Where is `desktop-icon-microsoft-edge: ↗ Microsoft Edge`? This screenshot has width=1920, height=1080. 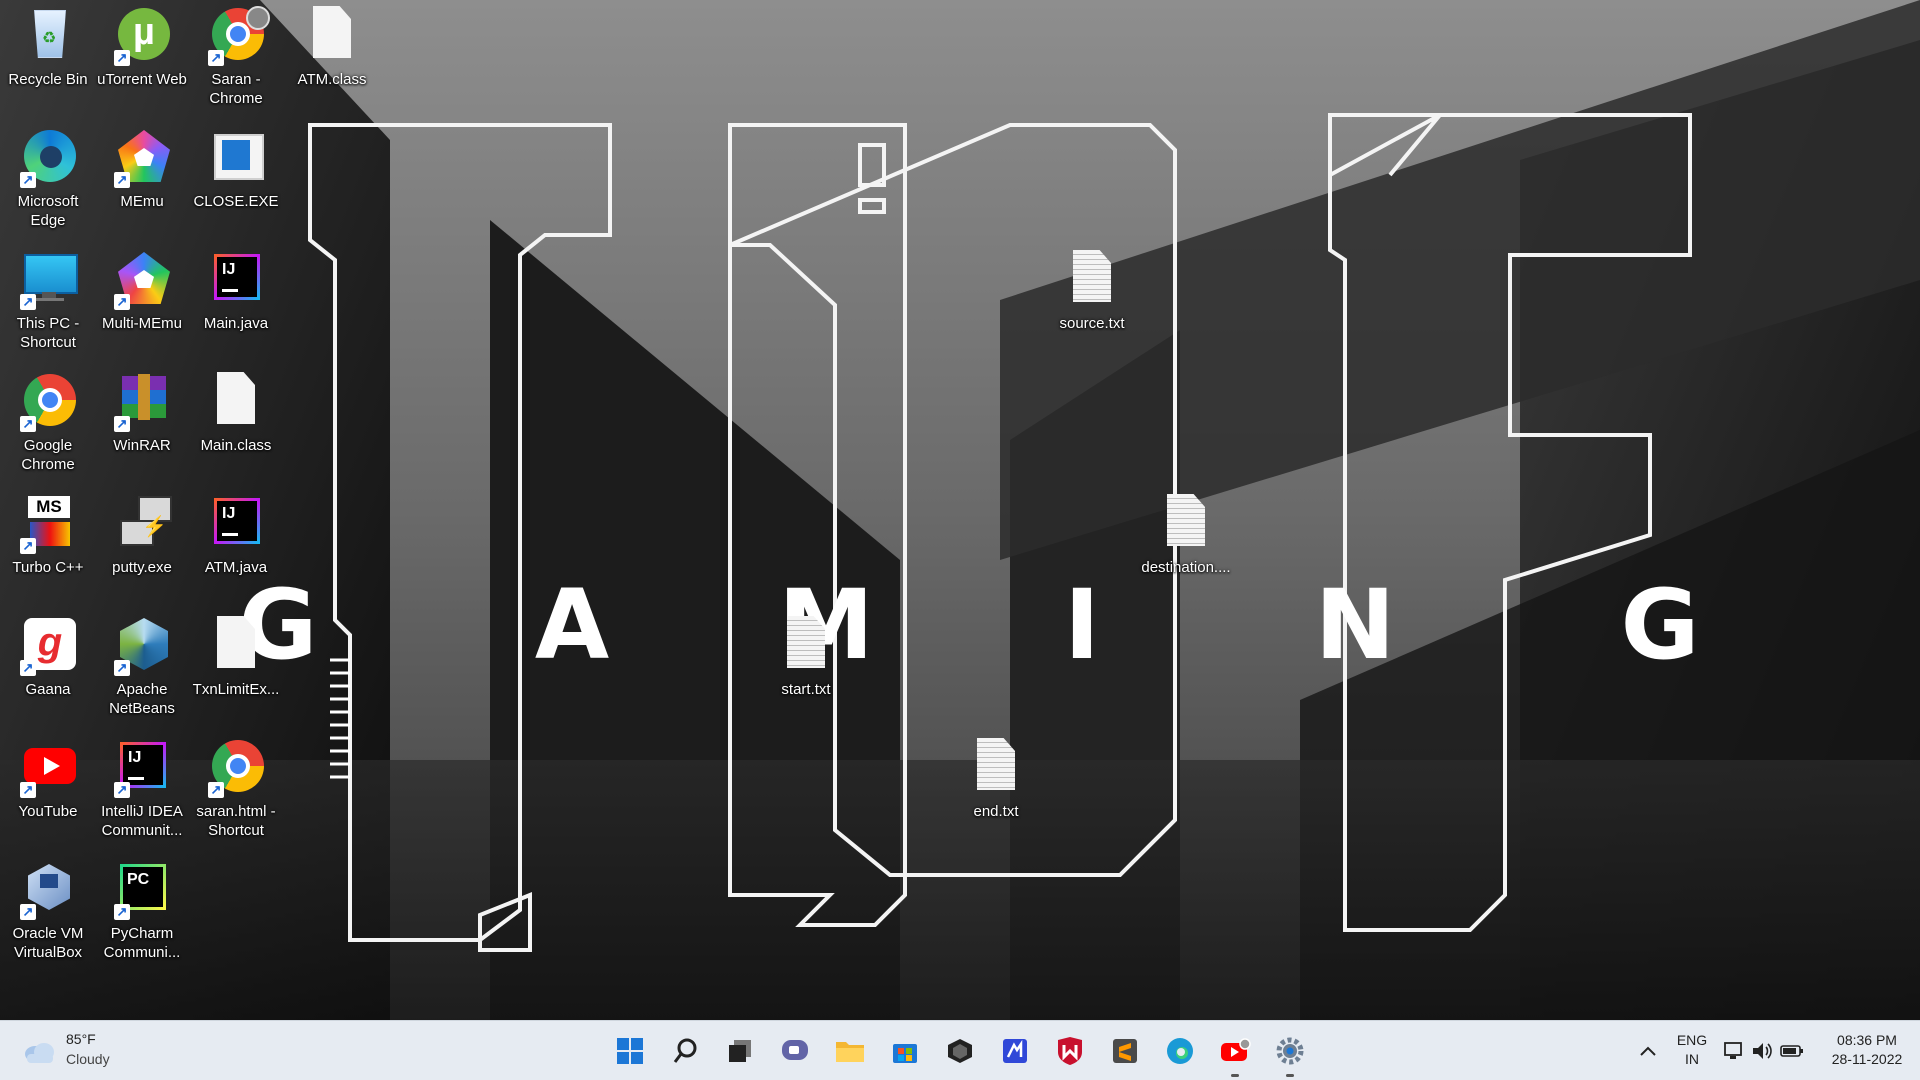
desktop-icon-microsoft-edge: ↗ Microsoft Edge is located at coordinates (48, 182).